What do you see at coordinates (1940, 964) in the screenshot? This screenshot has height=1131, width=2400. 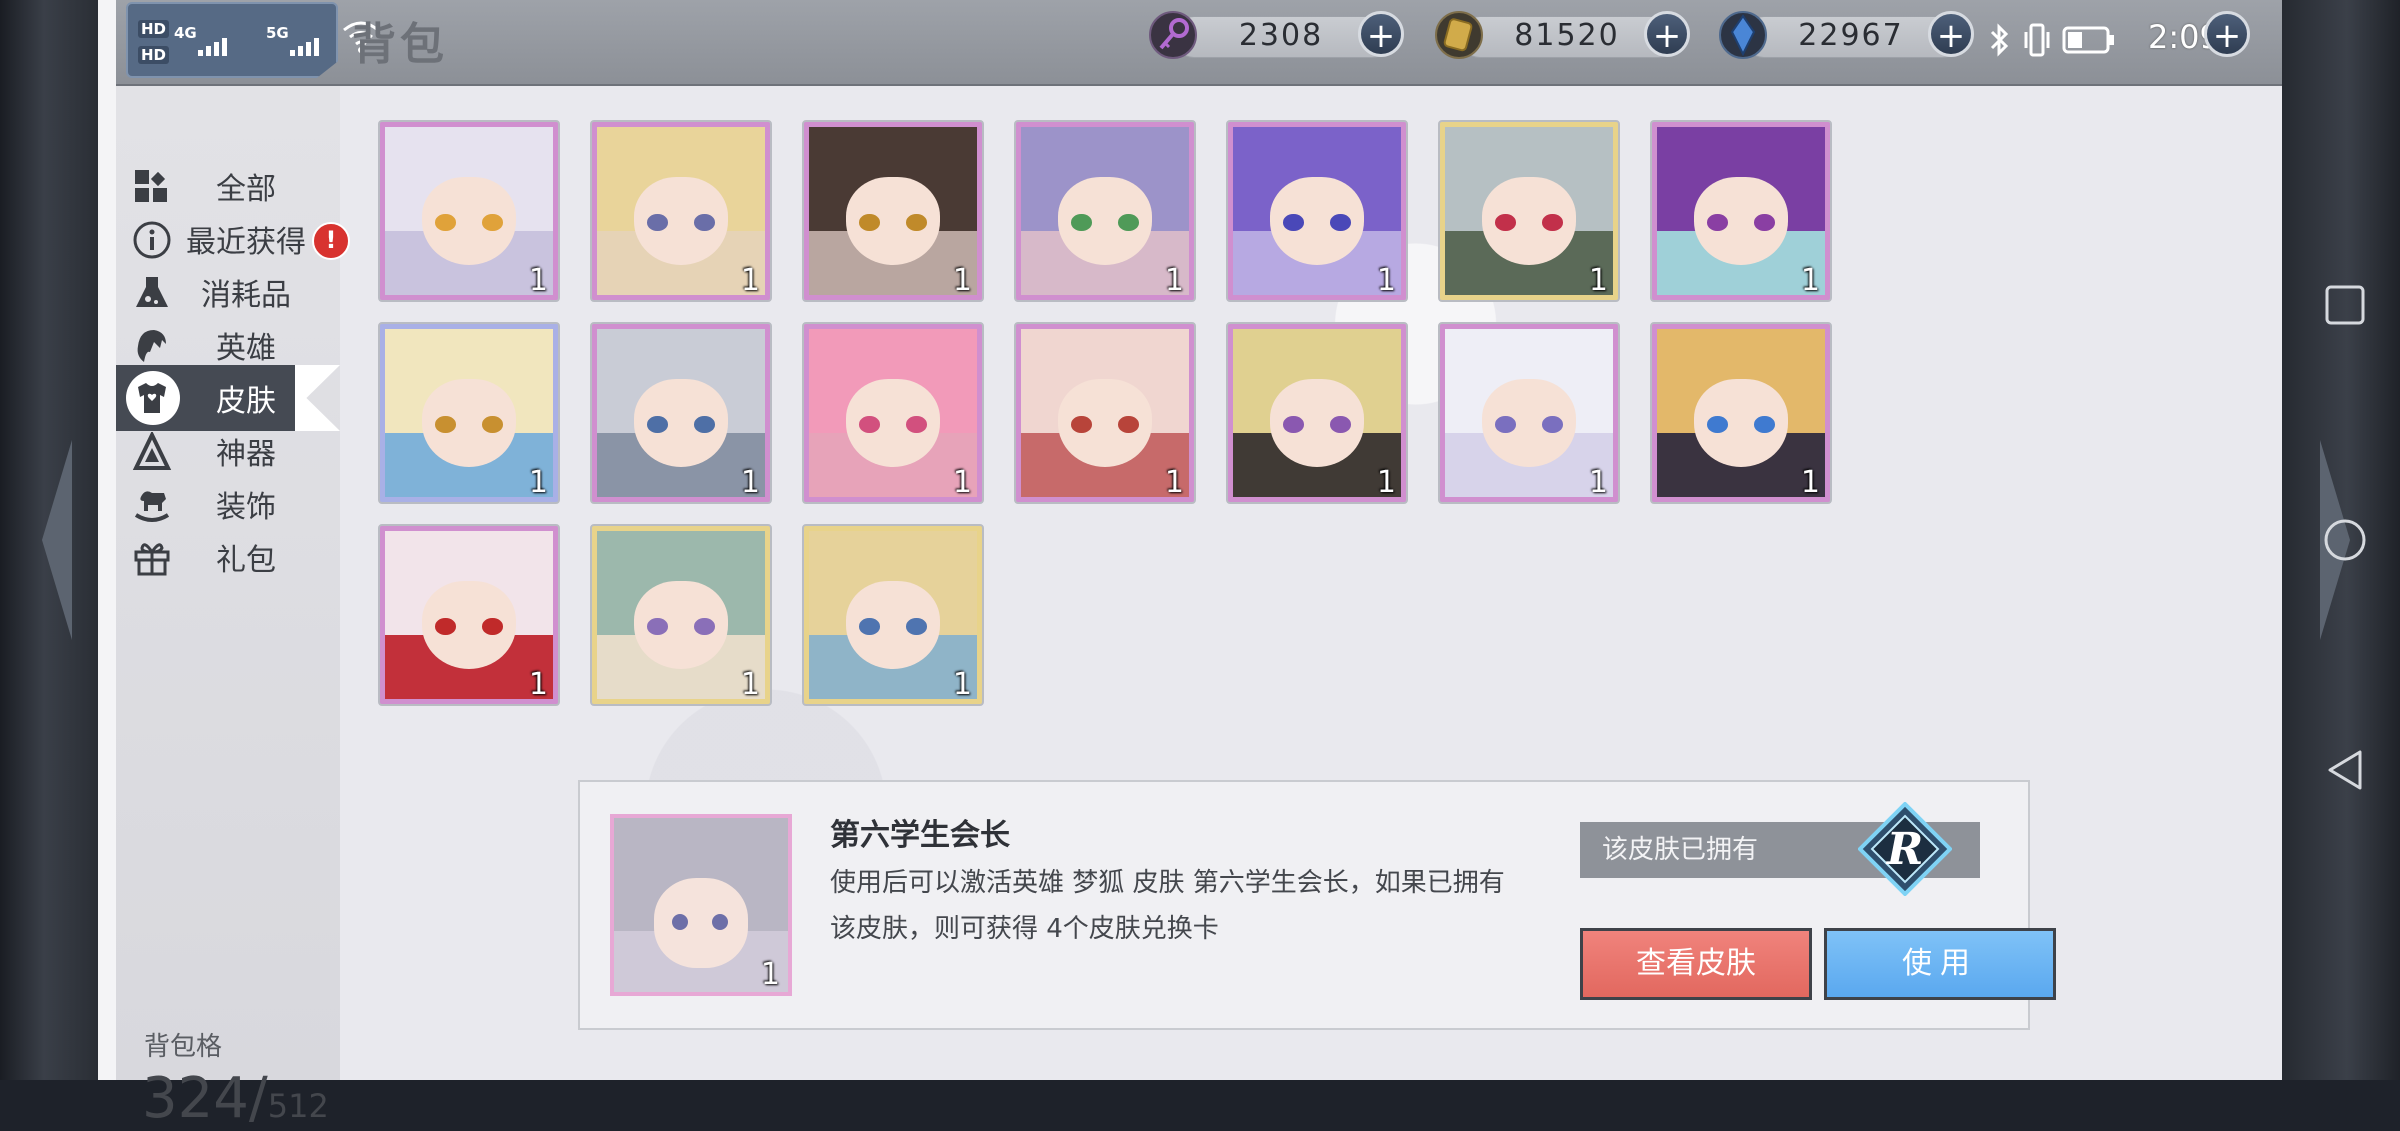 I see `use-button: 使用` at bounding box center [1940, 964].